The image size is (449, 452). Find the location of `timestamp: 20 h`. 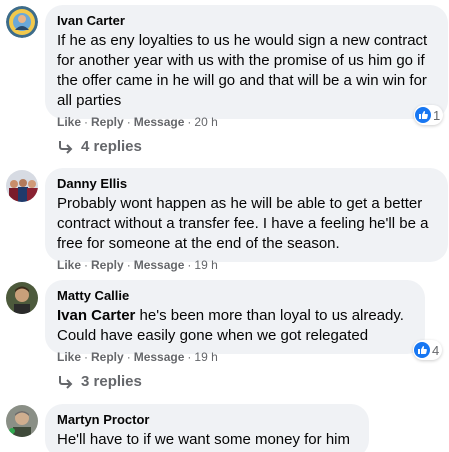

timestamp: 20 h is located at coordinates (205, 122).